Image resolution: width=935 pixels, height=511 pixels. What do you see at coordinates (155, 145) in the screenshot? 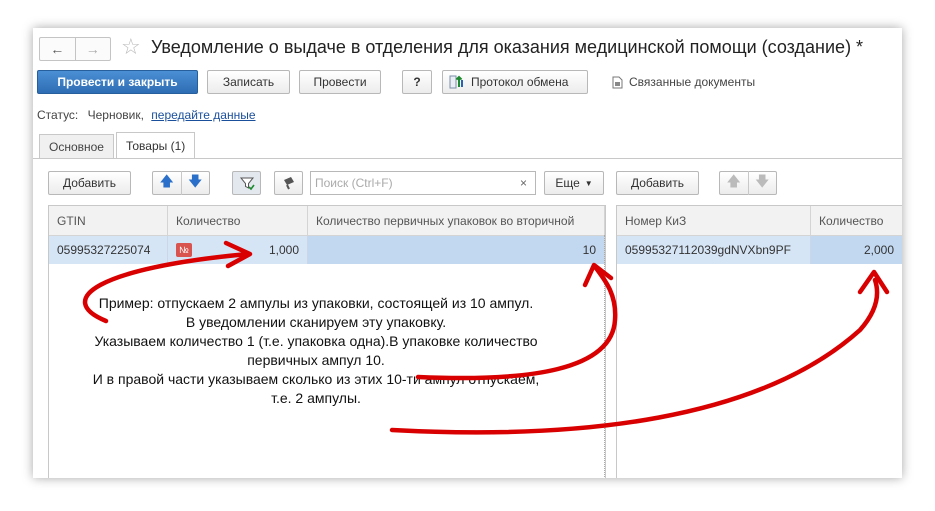
I see `tab-goods: Товары (1)` at bounding box center [155, 145].